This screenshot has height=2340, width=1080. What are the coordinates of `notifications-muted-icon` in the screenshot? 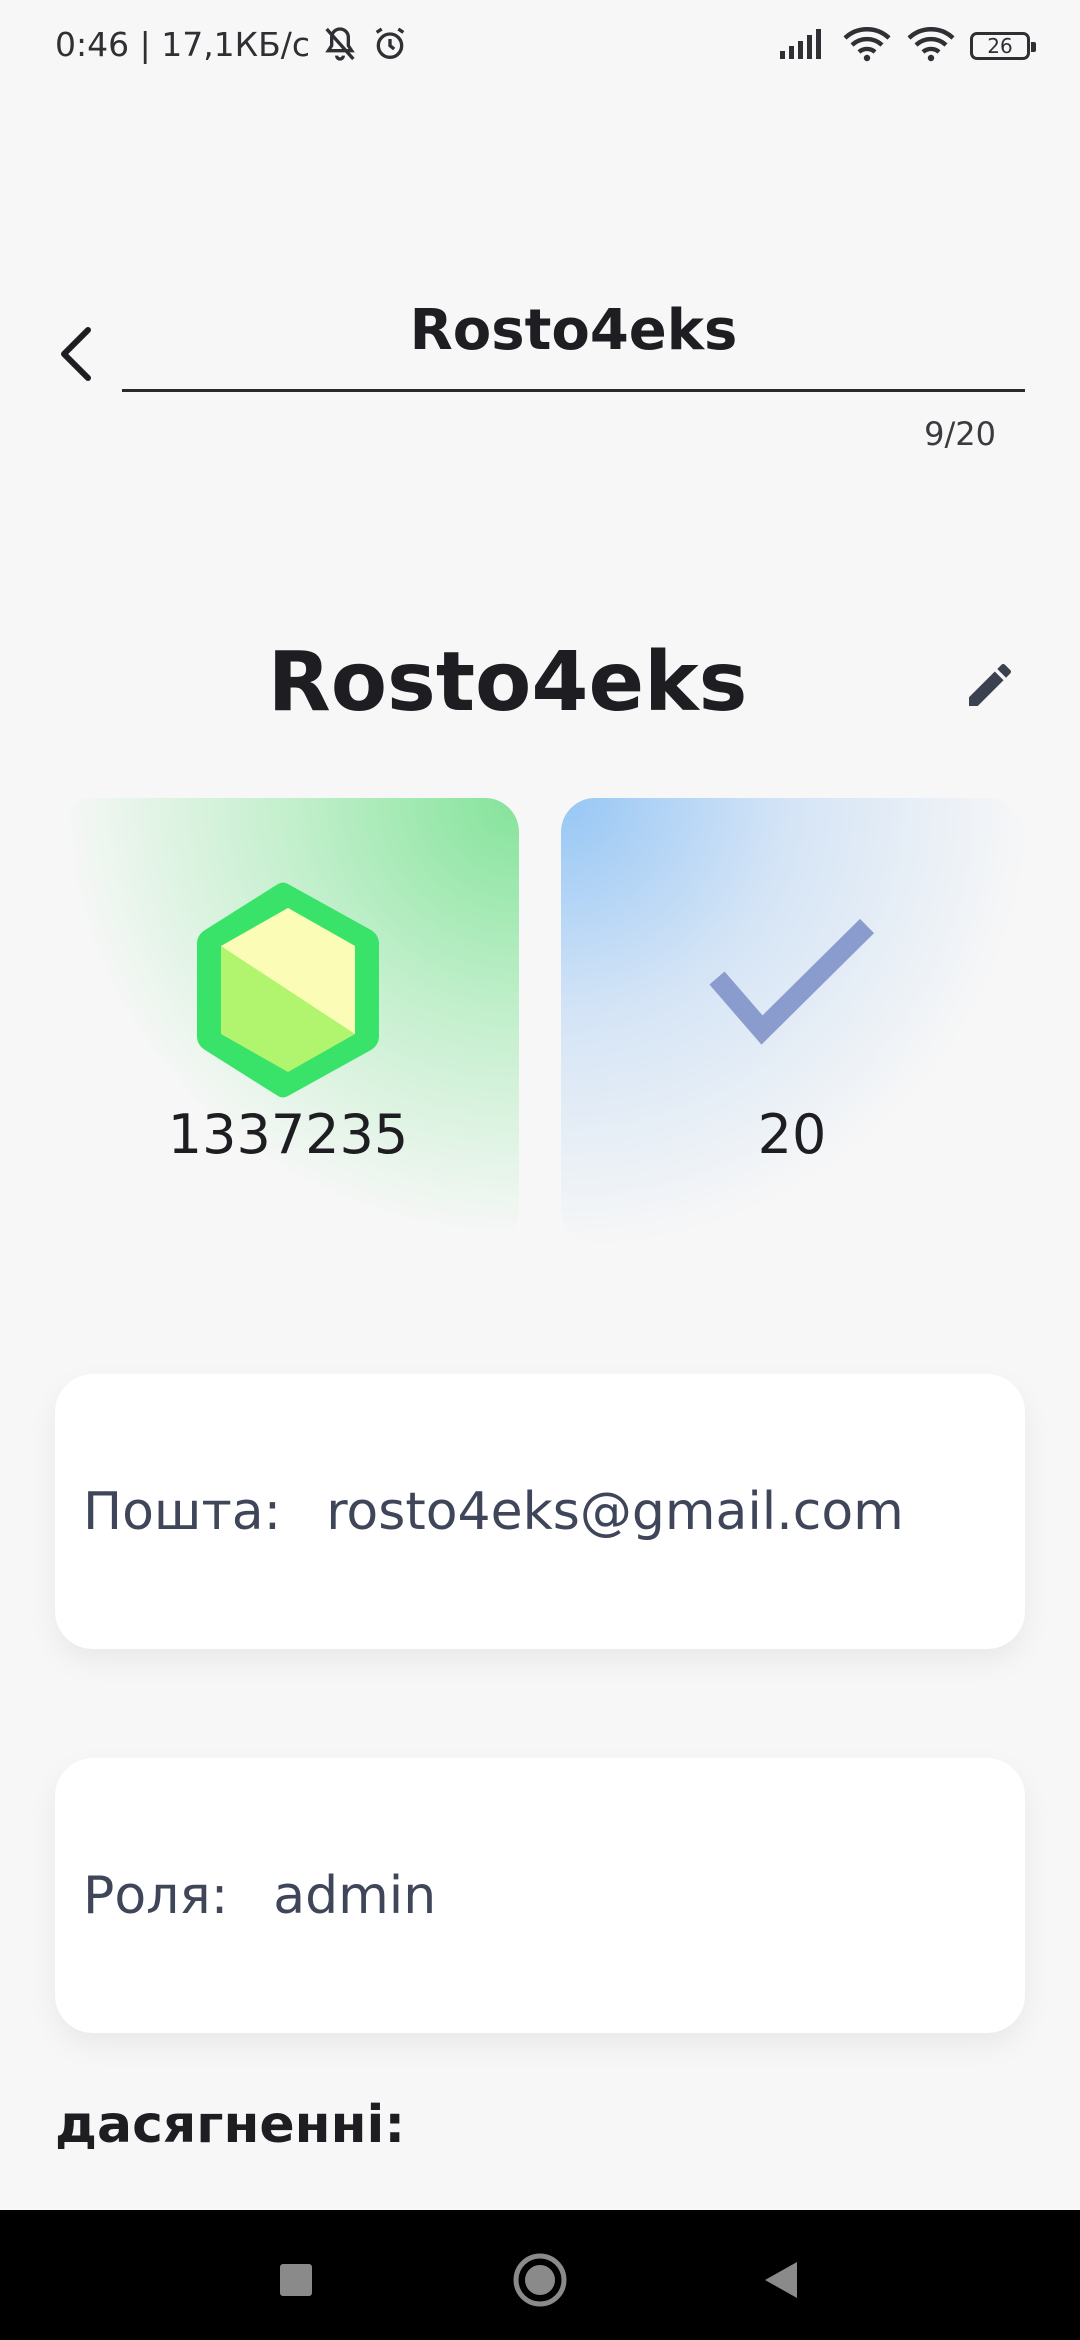 It's located at (340, 44).